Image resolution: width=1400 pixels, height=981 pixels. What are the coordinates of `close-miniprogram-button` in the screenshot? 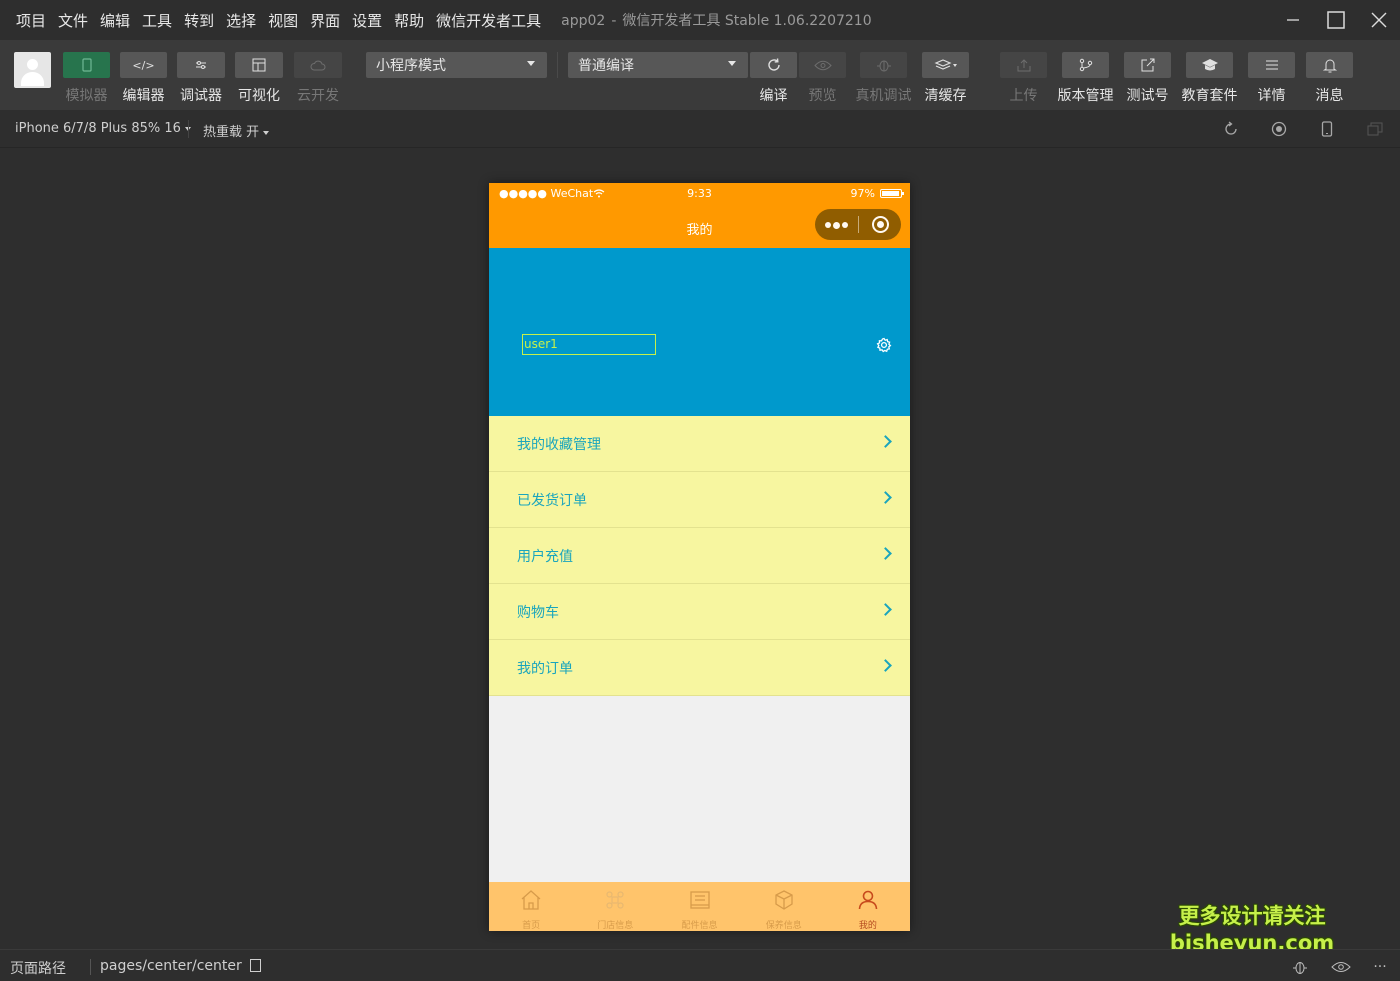 It's located at (880, 224).